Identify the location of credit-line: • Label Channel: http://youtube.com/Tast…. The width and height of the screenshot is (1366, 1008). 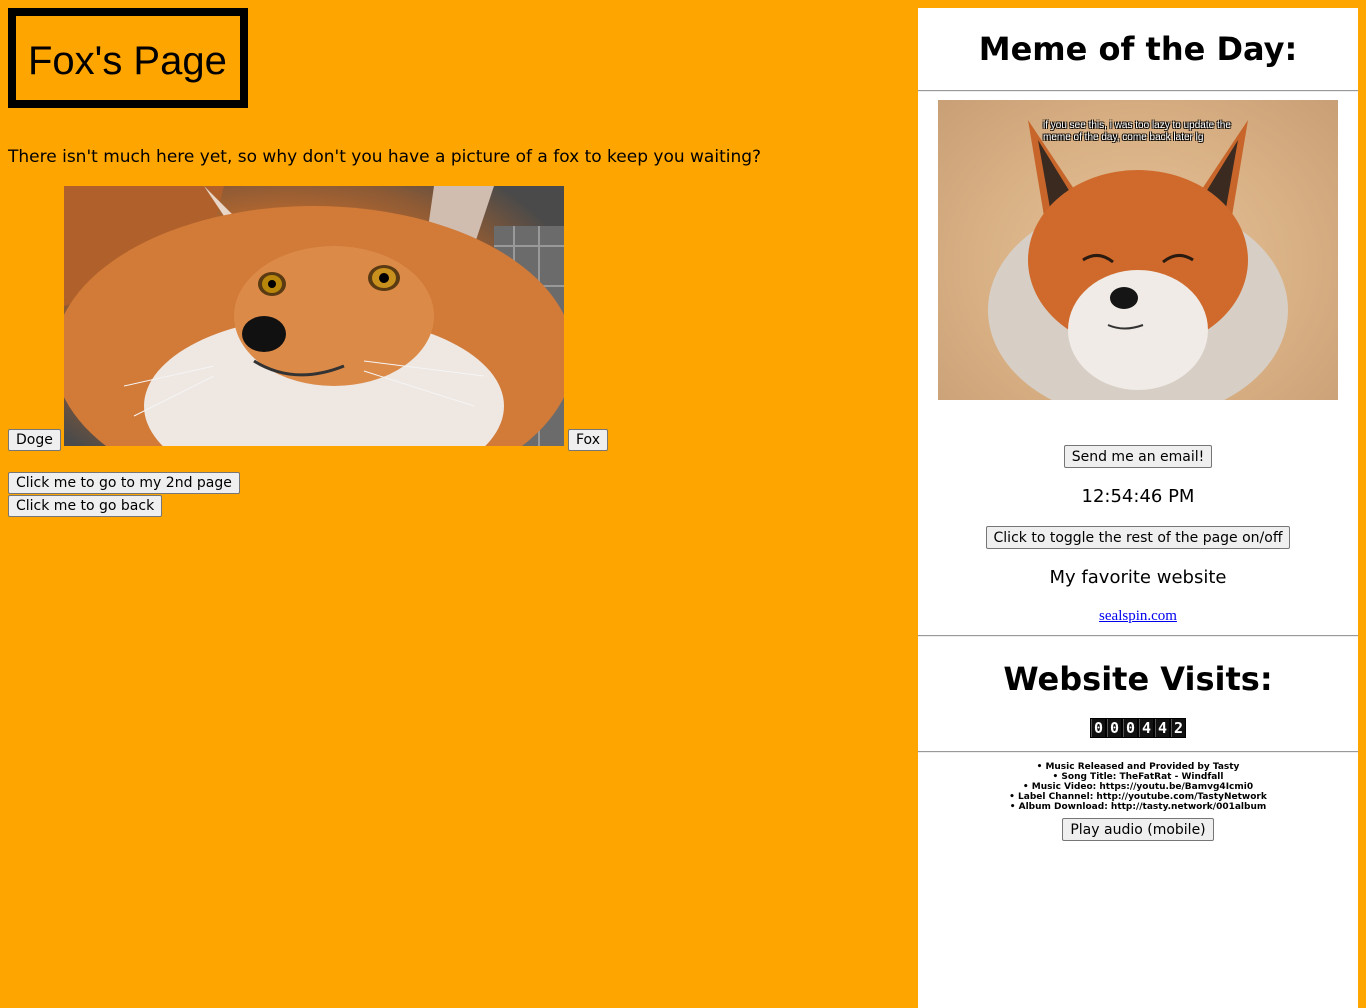
(1138, 797).